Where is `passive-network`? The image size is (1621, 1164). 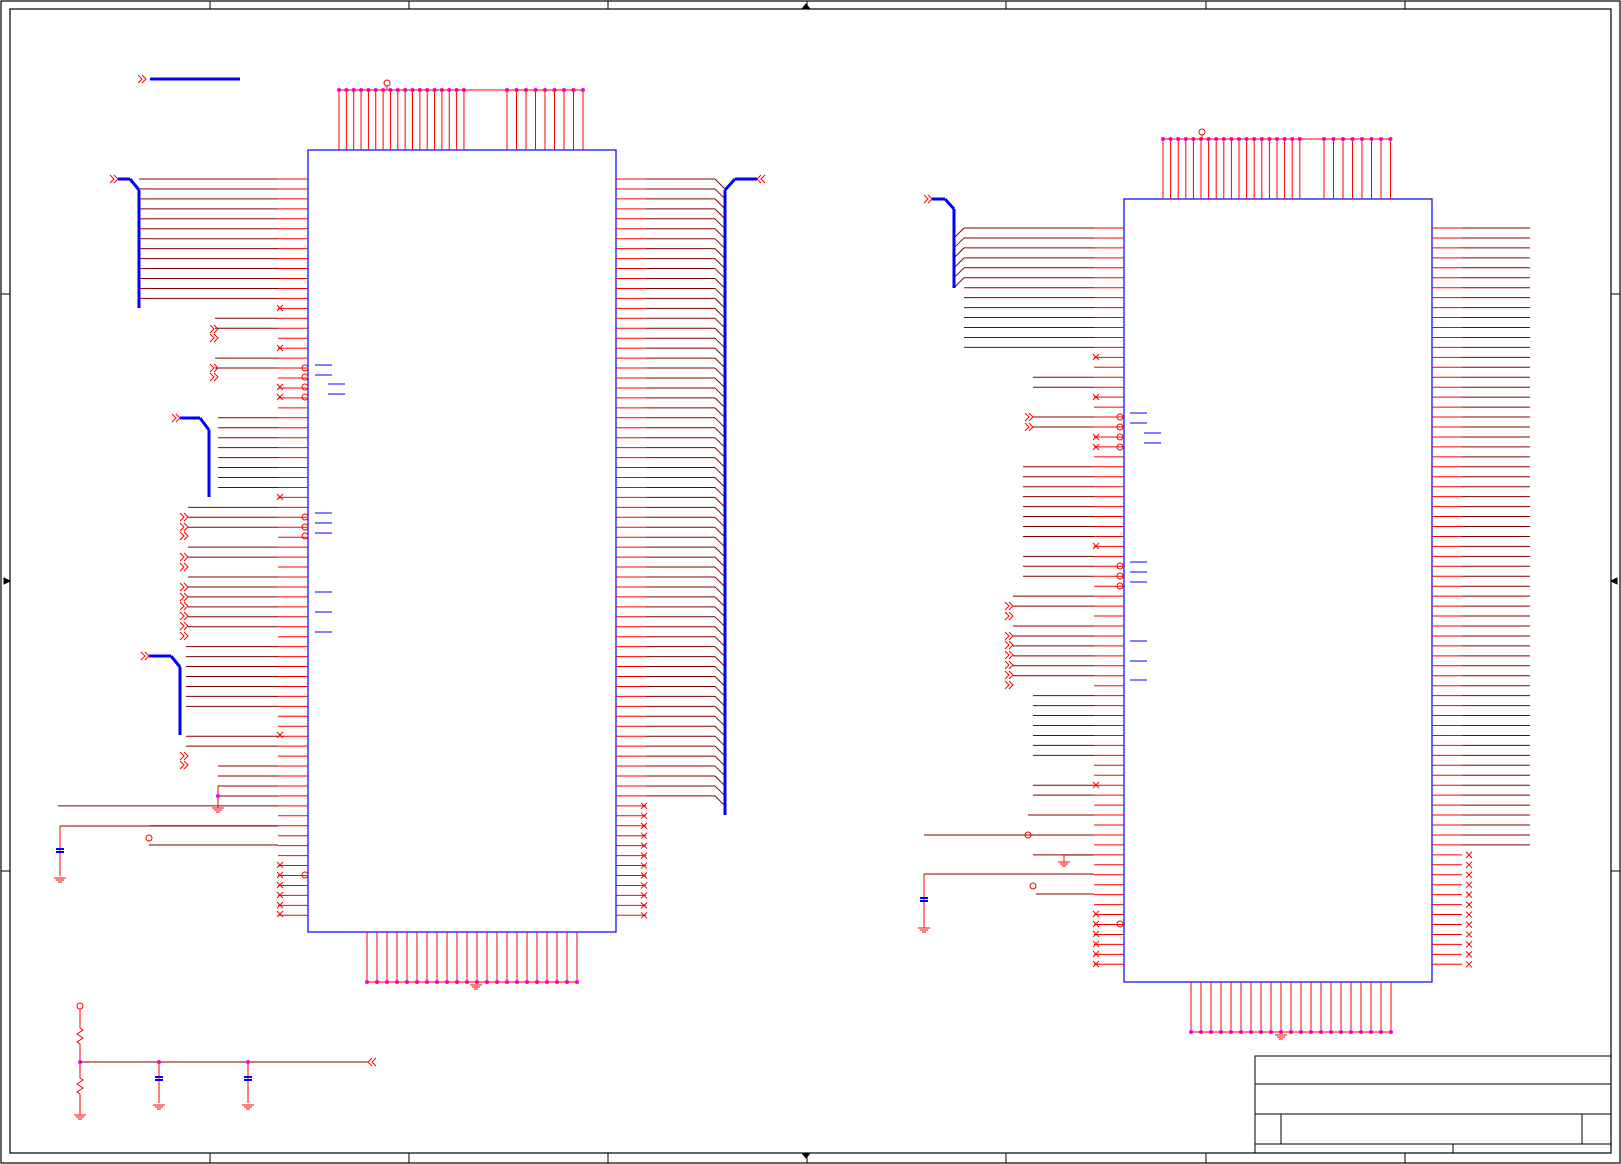 passive-network is located at coordinates (225, 1061).